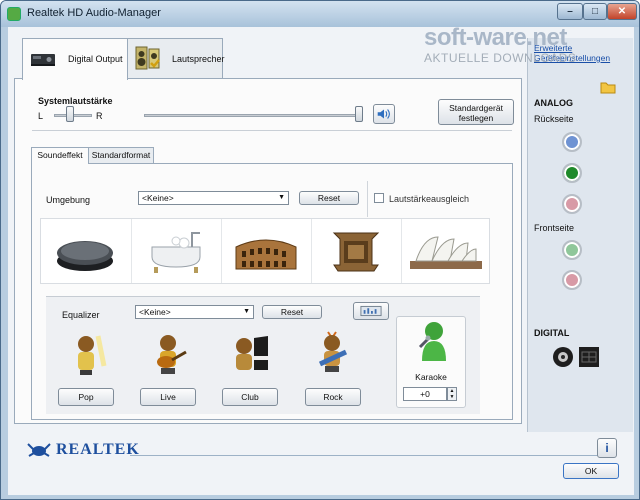 This screenshot has height=500, width=640. I want to click on mute-button, so click(384, 114).